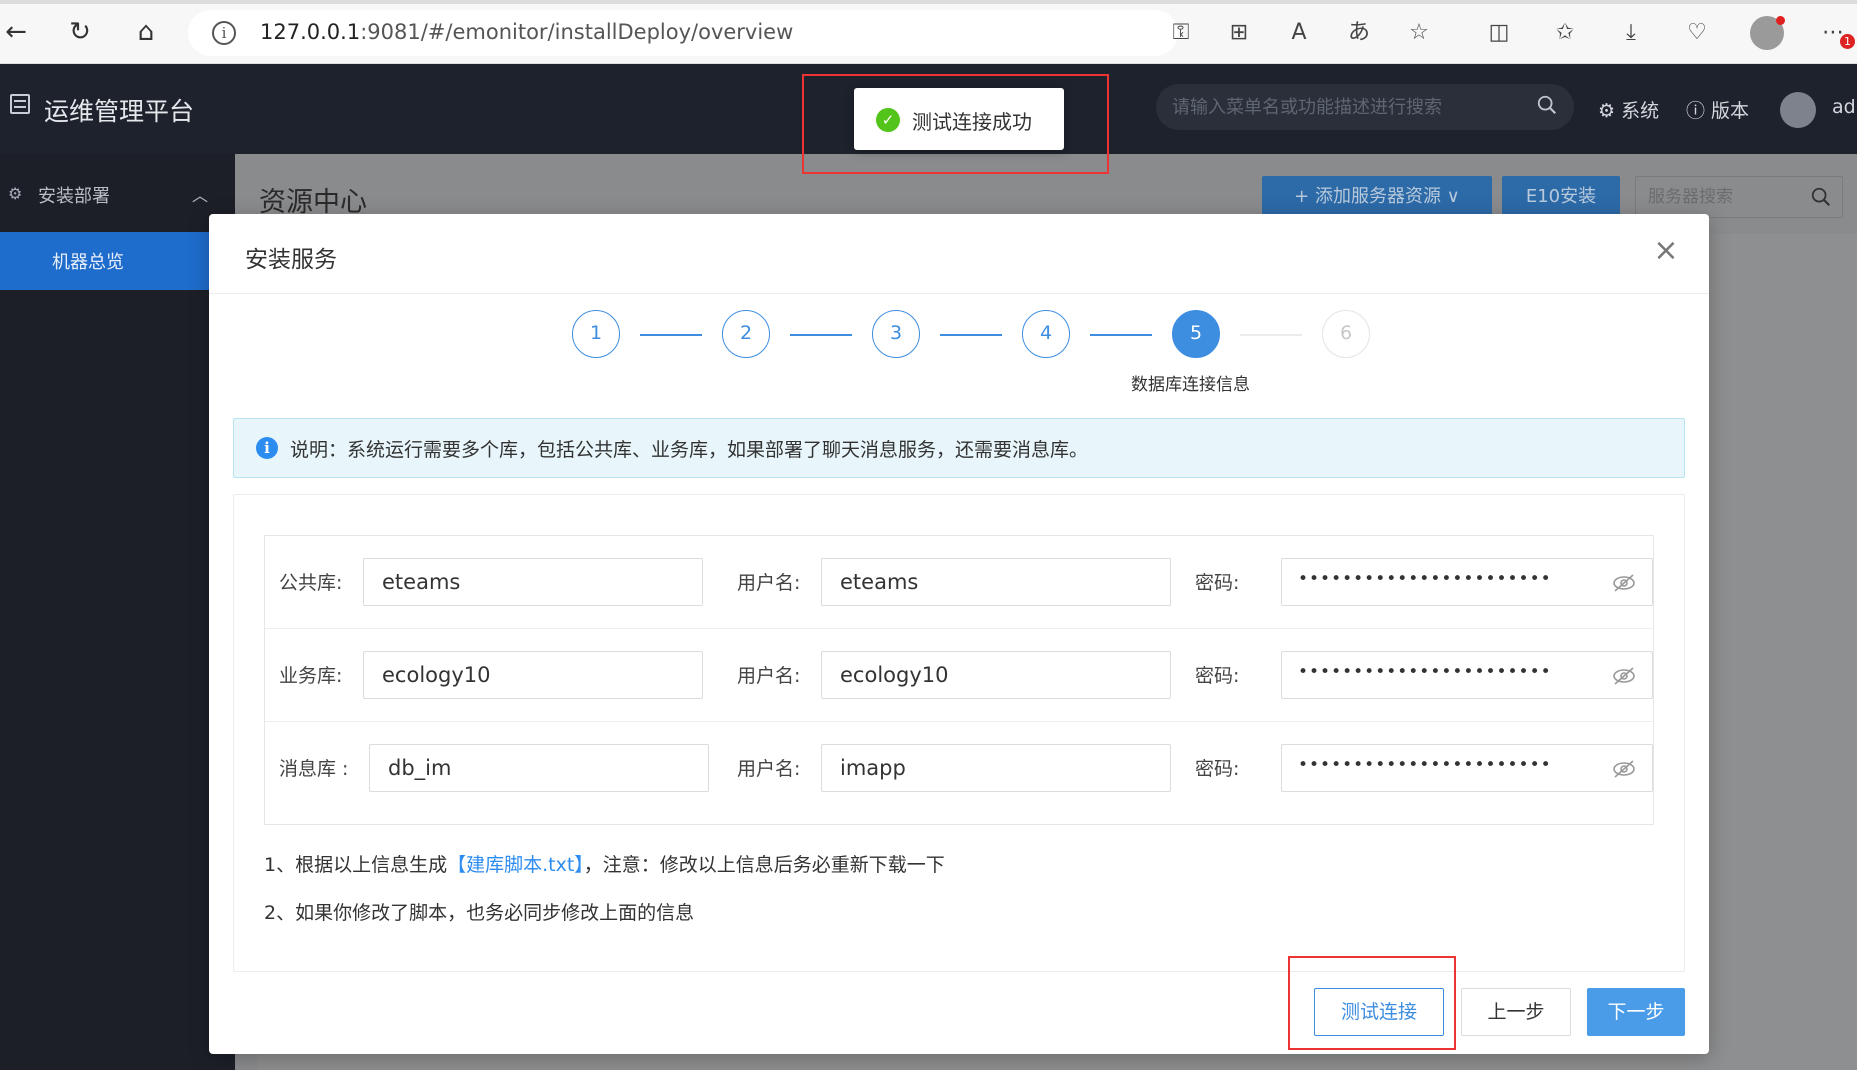  I want to click on info-icon: i, so click(267, 448).